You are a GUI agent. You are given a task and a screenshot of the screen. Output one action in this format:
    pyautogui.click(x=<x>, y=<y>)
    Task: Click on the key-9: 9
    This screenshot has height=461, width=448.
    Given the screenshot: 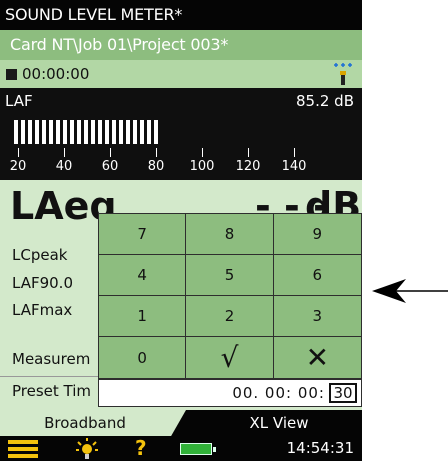 What is the action you would take?
    pyautogui.click(x=317, y=234)
    